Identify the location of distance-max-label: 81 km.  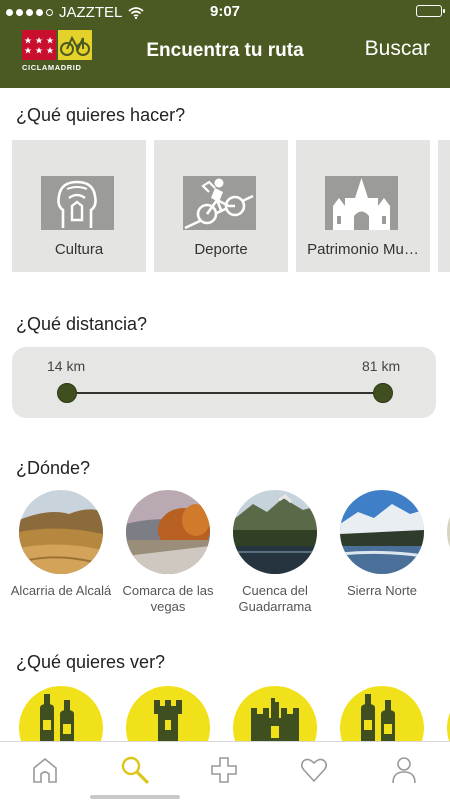
(381, 366).